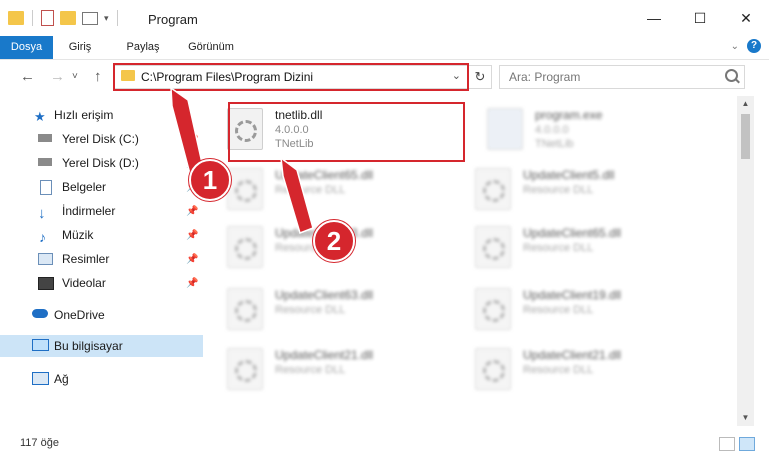 The image size is (769, 473). Describe the element at coordinates (334, 241) in the screenshot. I see `step-badge-2: 2` at that location.